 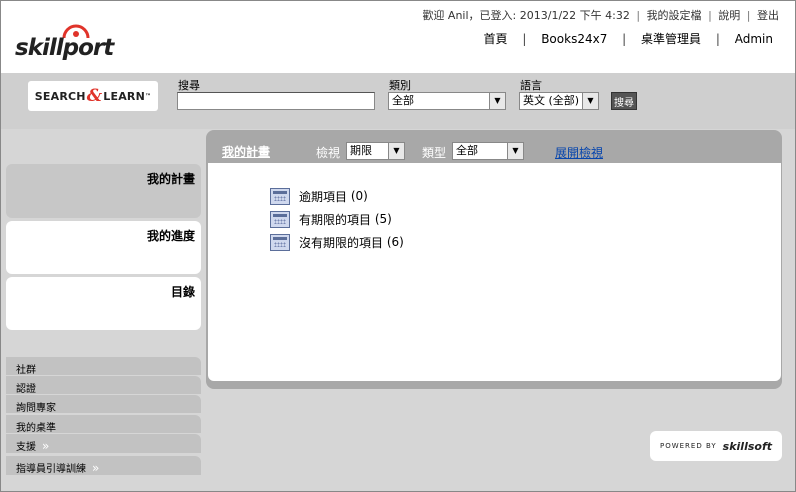 I want to click on type-select: 全部 ▼, so click(x=488, y=151).